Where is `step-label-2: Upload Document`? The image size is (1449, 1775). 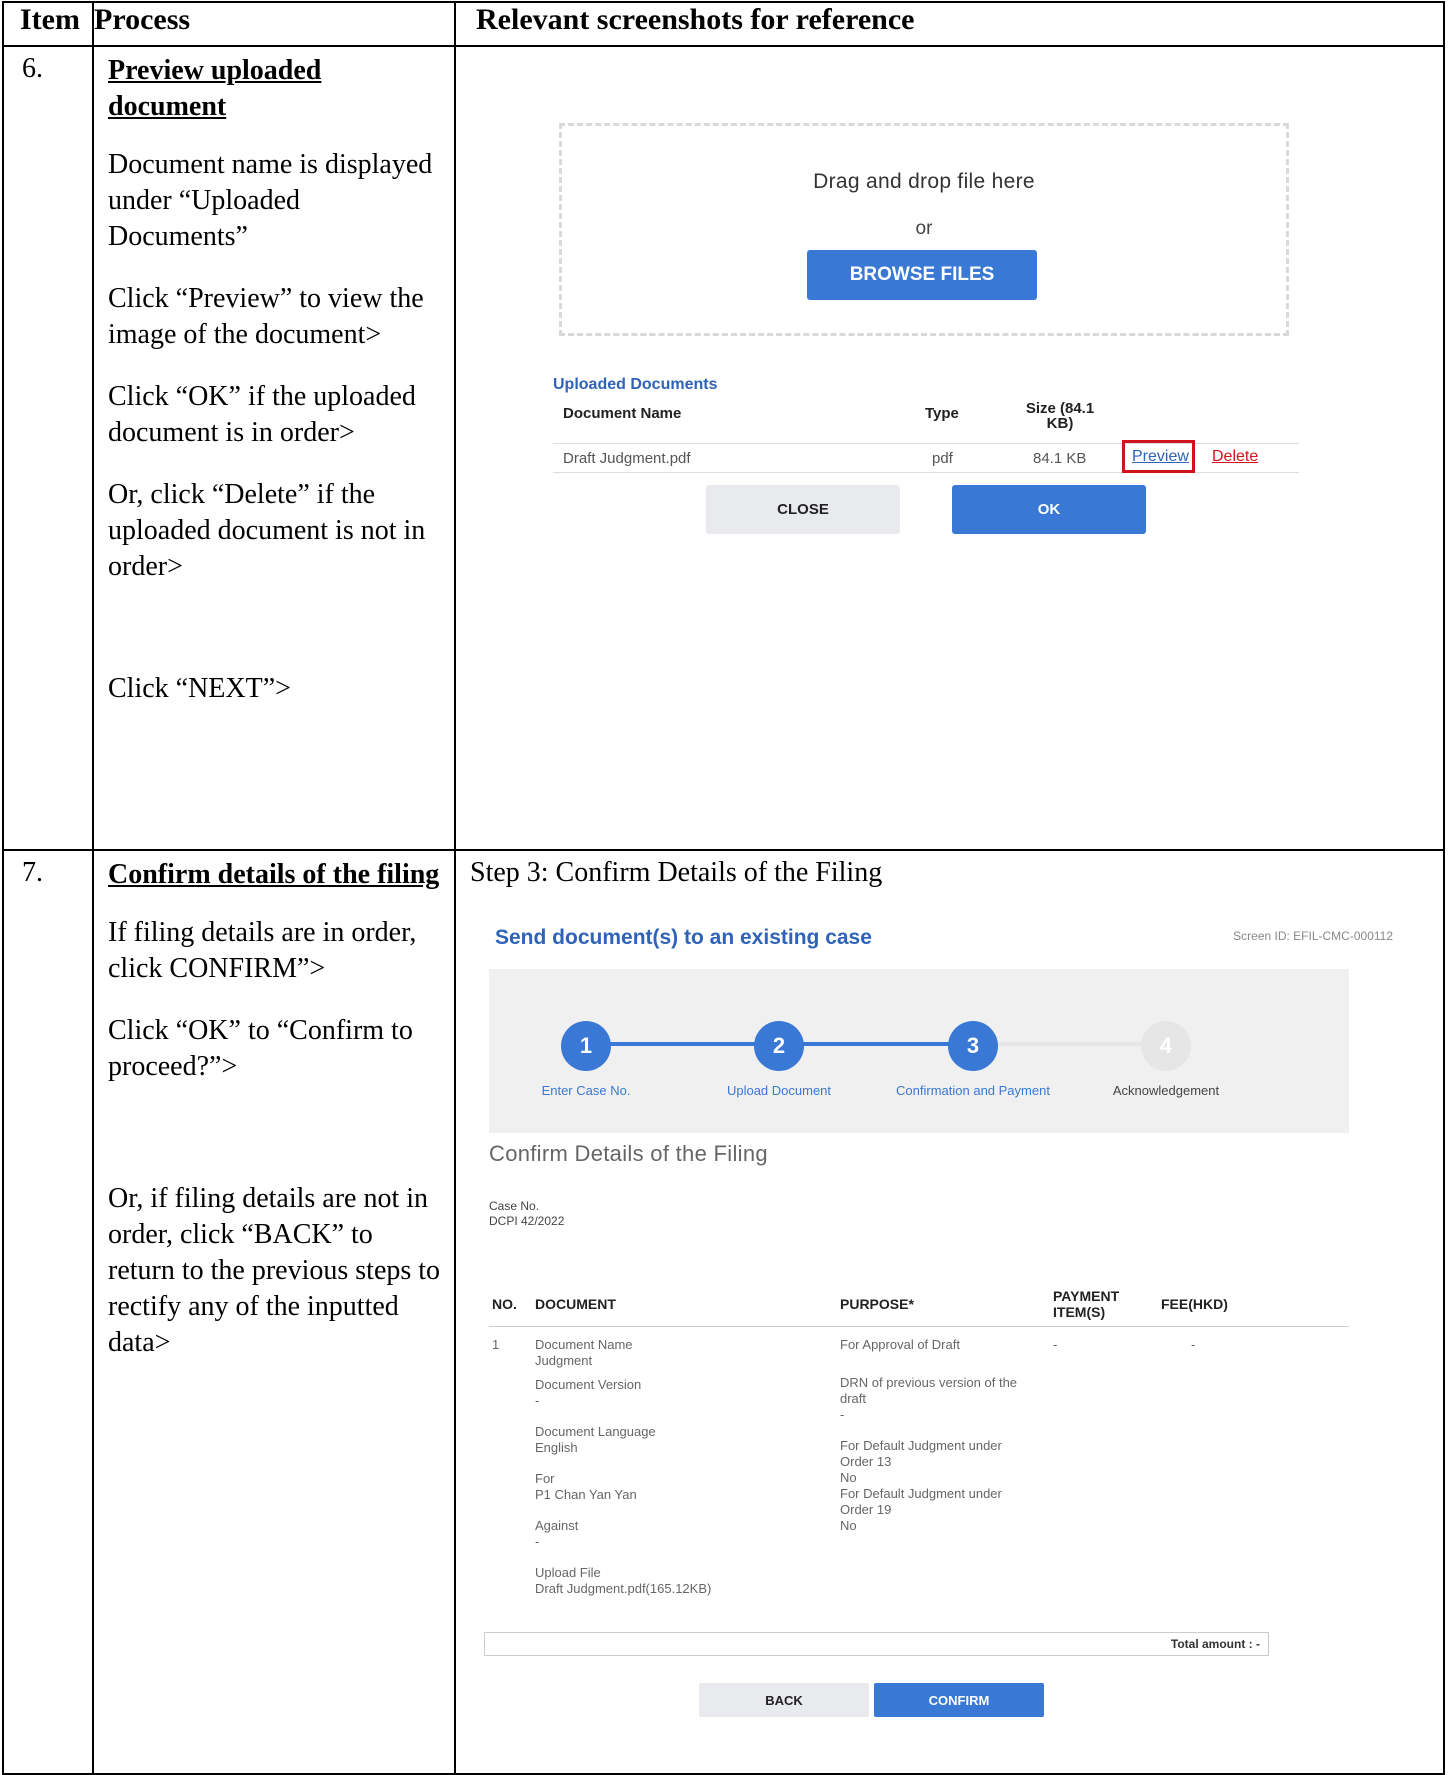 step-label-2: Upload Document is located at coordinates (779, 1090).